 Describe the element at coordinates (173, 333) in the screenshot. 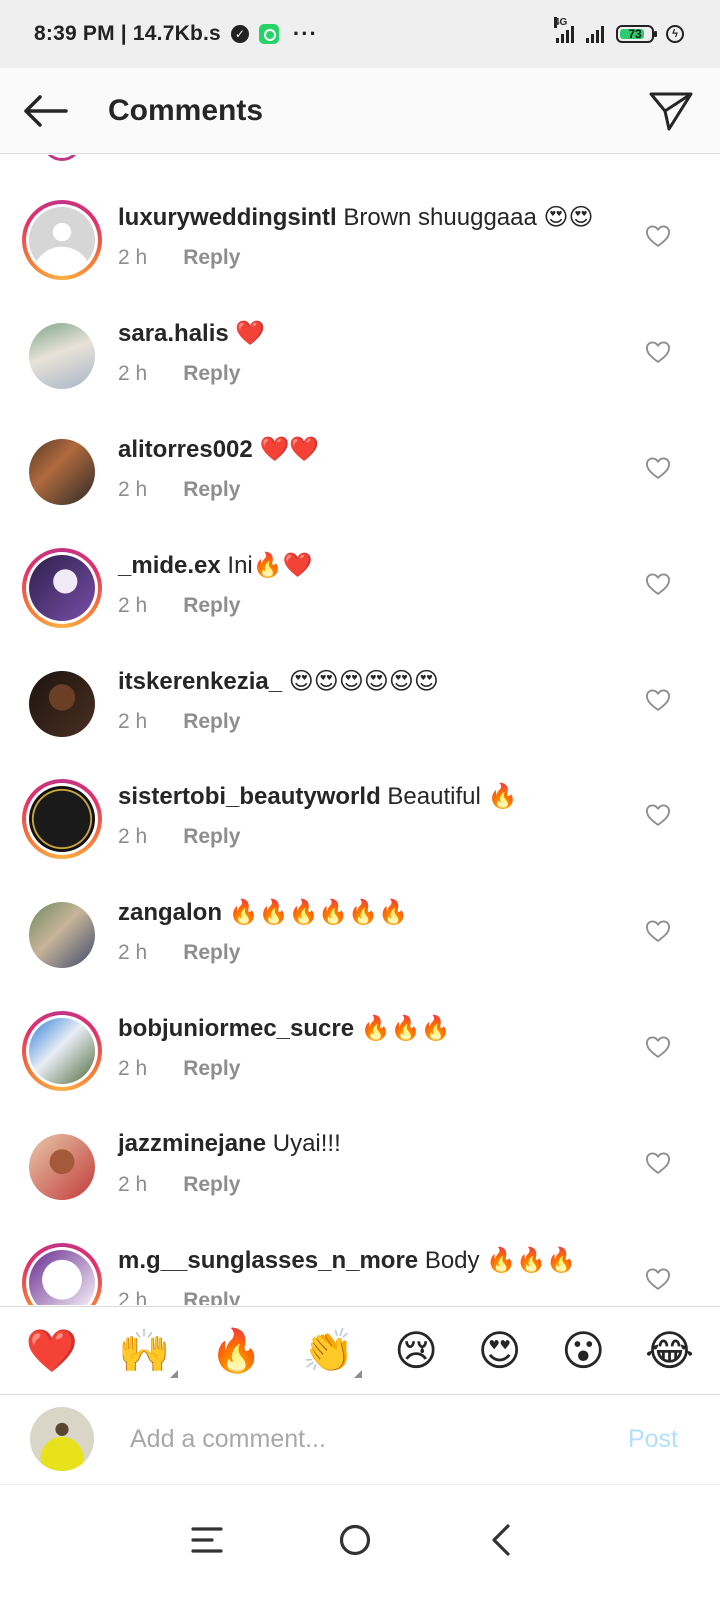

I see `comment-username: sara.halis` at that location.